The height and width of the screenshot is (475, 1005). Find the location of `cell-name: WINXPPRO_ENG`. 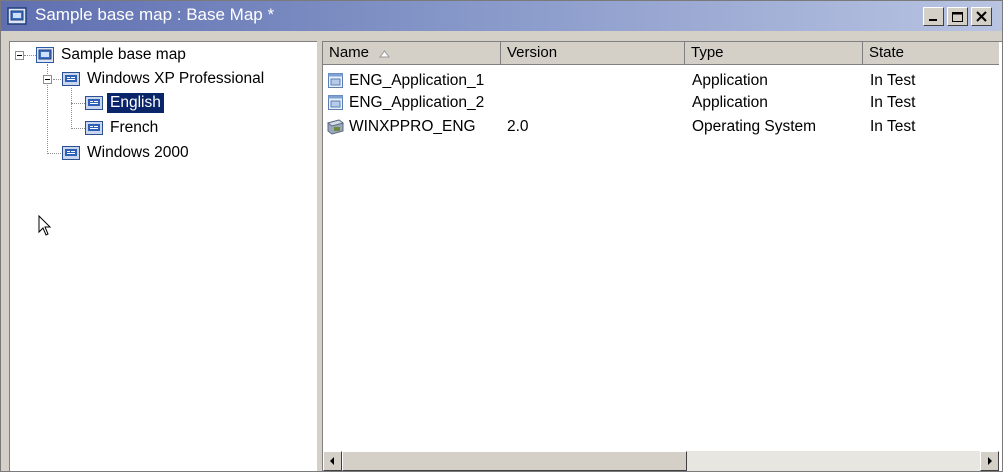

cell-name: WINXPPRO_ENG is located at coordinates (412, 126).